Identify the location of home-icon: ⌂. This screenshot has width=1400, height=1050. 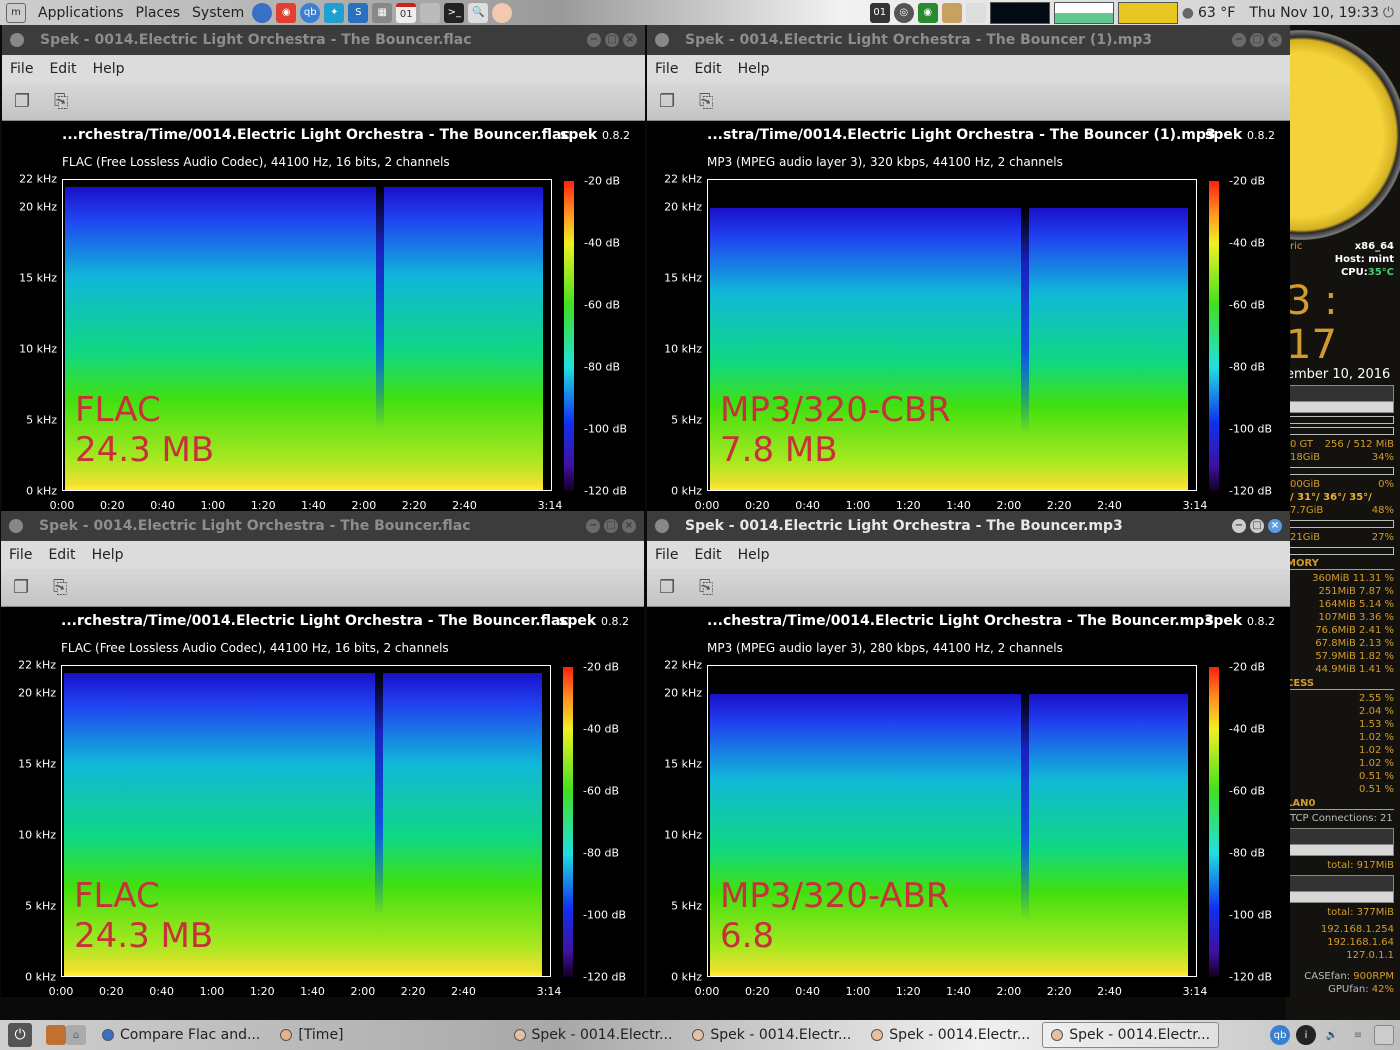
(76, 1035).